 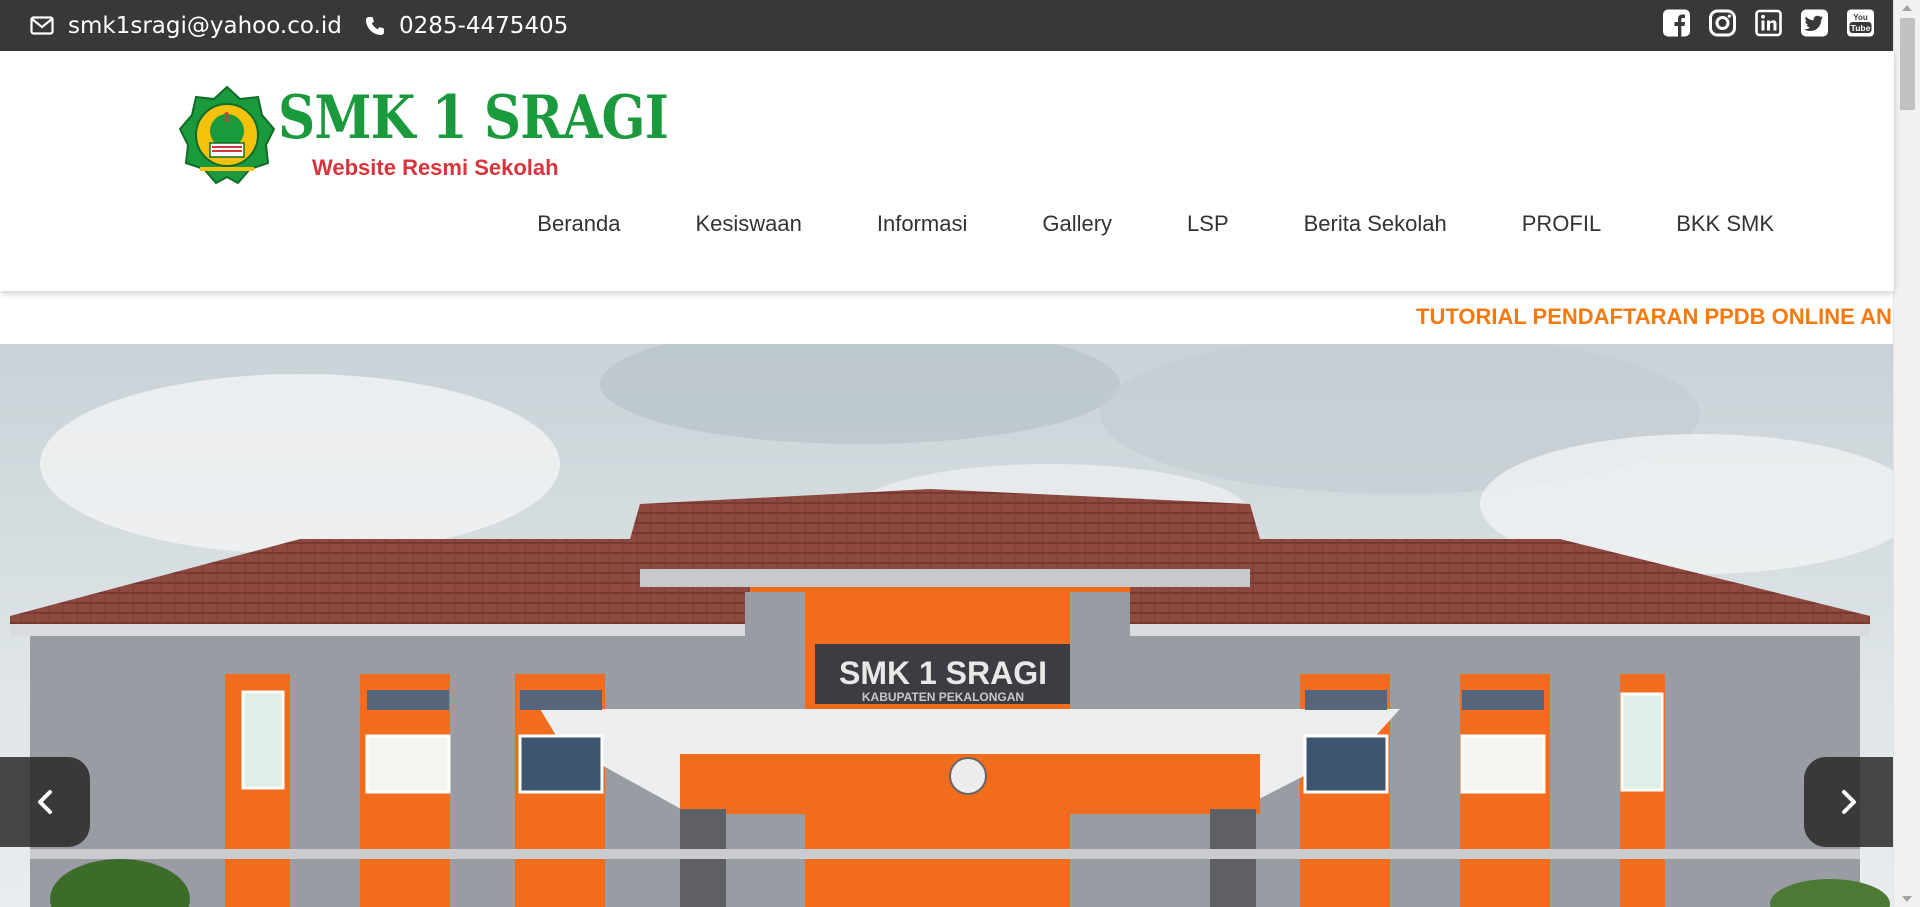 I want to click on phone-link: 0285-4475405, so click(x=466, y=25).